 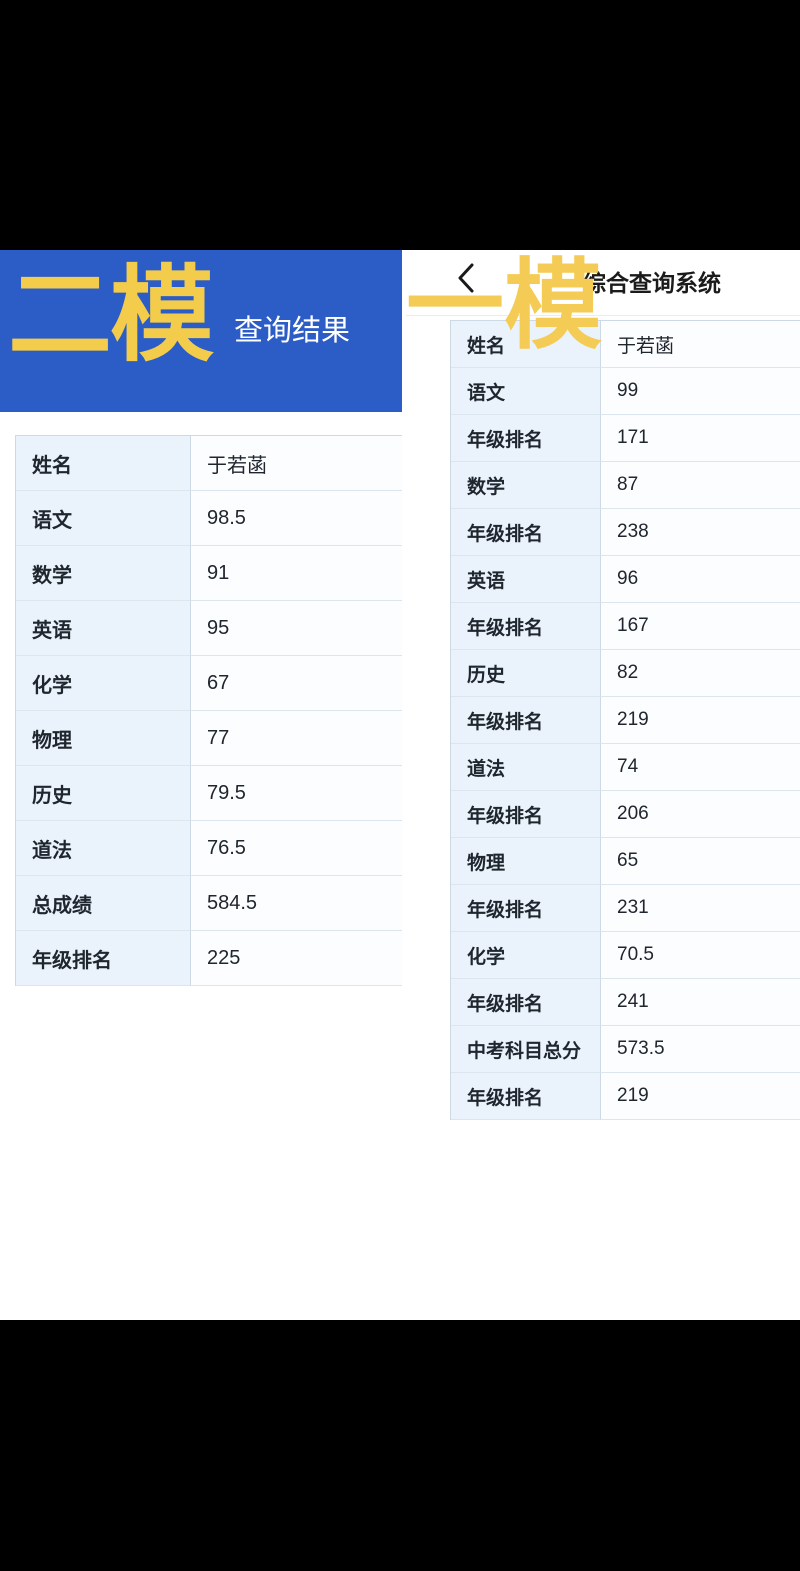 I want to click on table-row: 年级排名 167, so click(x=625, y=626).